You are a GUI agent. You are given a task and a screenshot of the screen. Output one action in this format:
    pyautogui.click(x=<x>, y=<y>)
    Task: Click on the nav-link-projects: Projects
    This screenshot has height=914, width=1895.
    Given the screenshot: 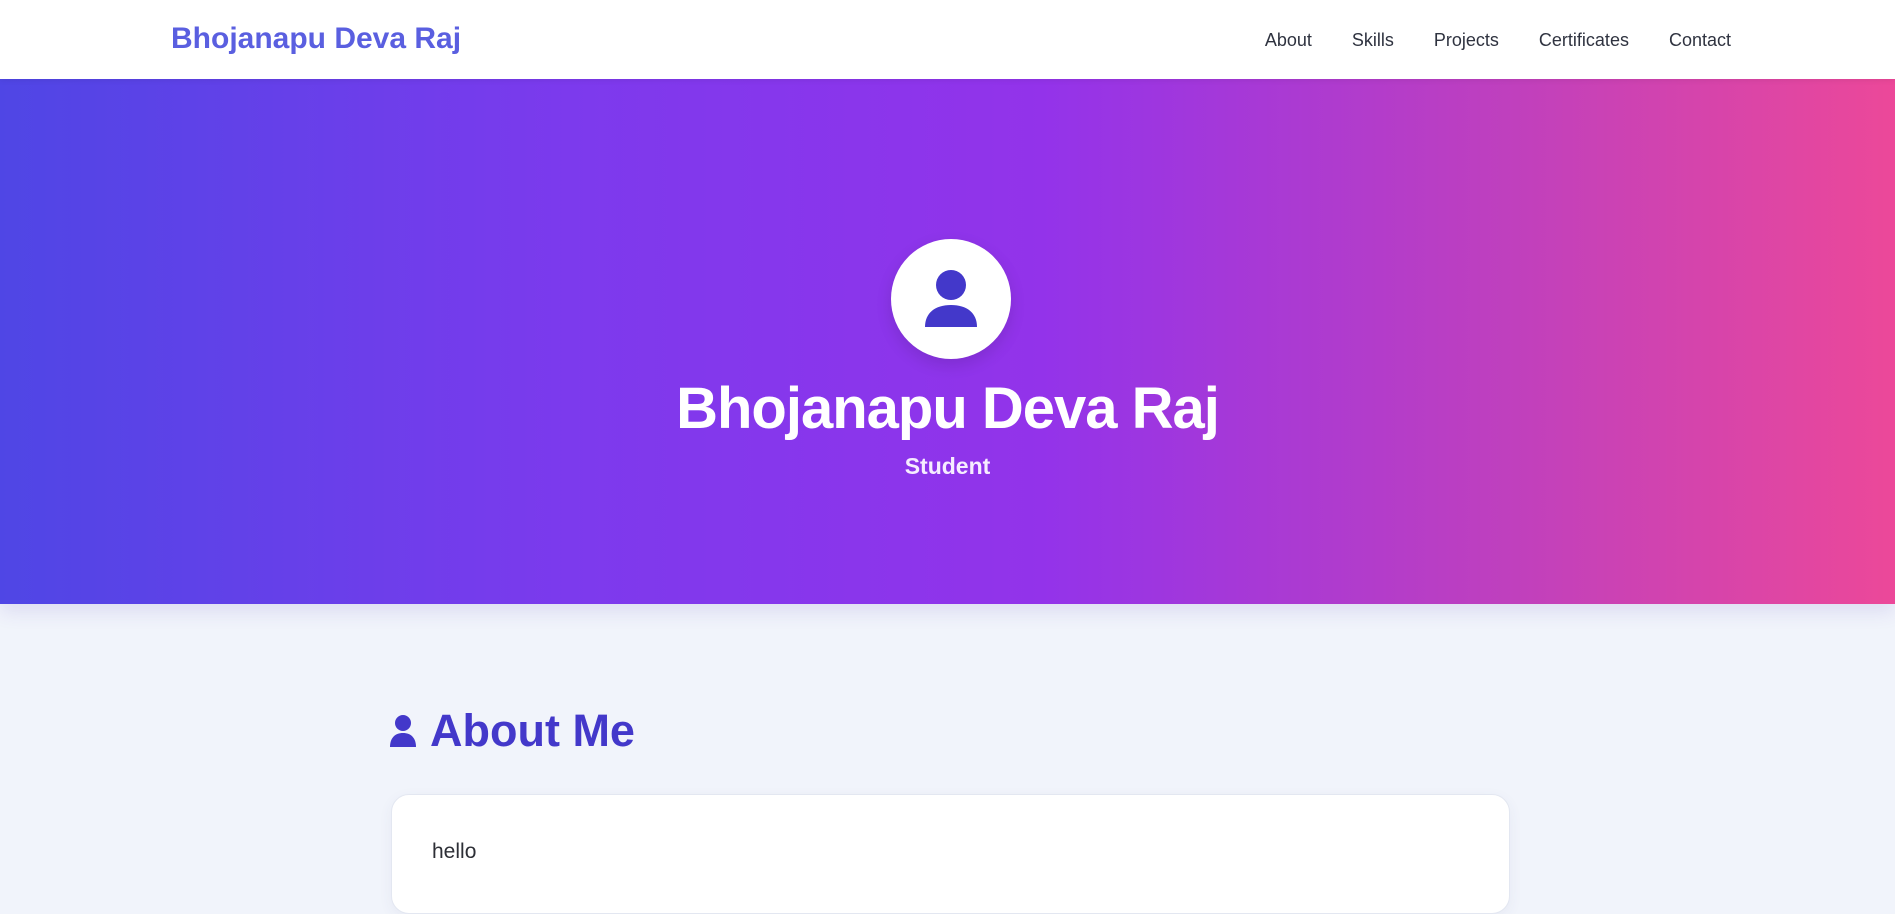 What is the action you would take?
    pyautogui.click(x=1466, y=40)
    